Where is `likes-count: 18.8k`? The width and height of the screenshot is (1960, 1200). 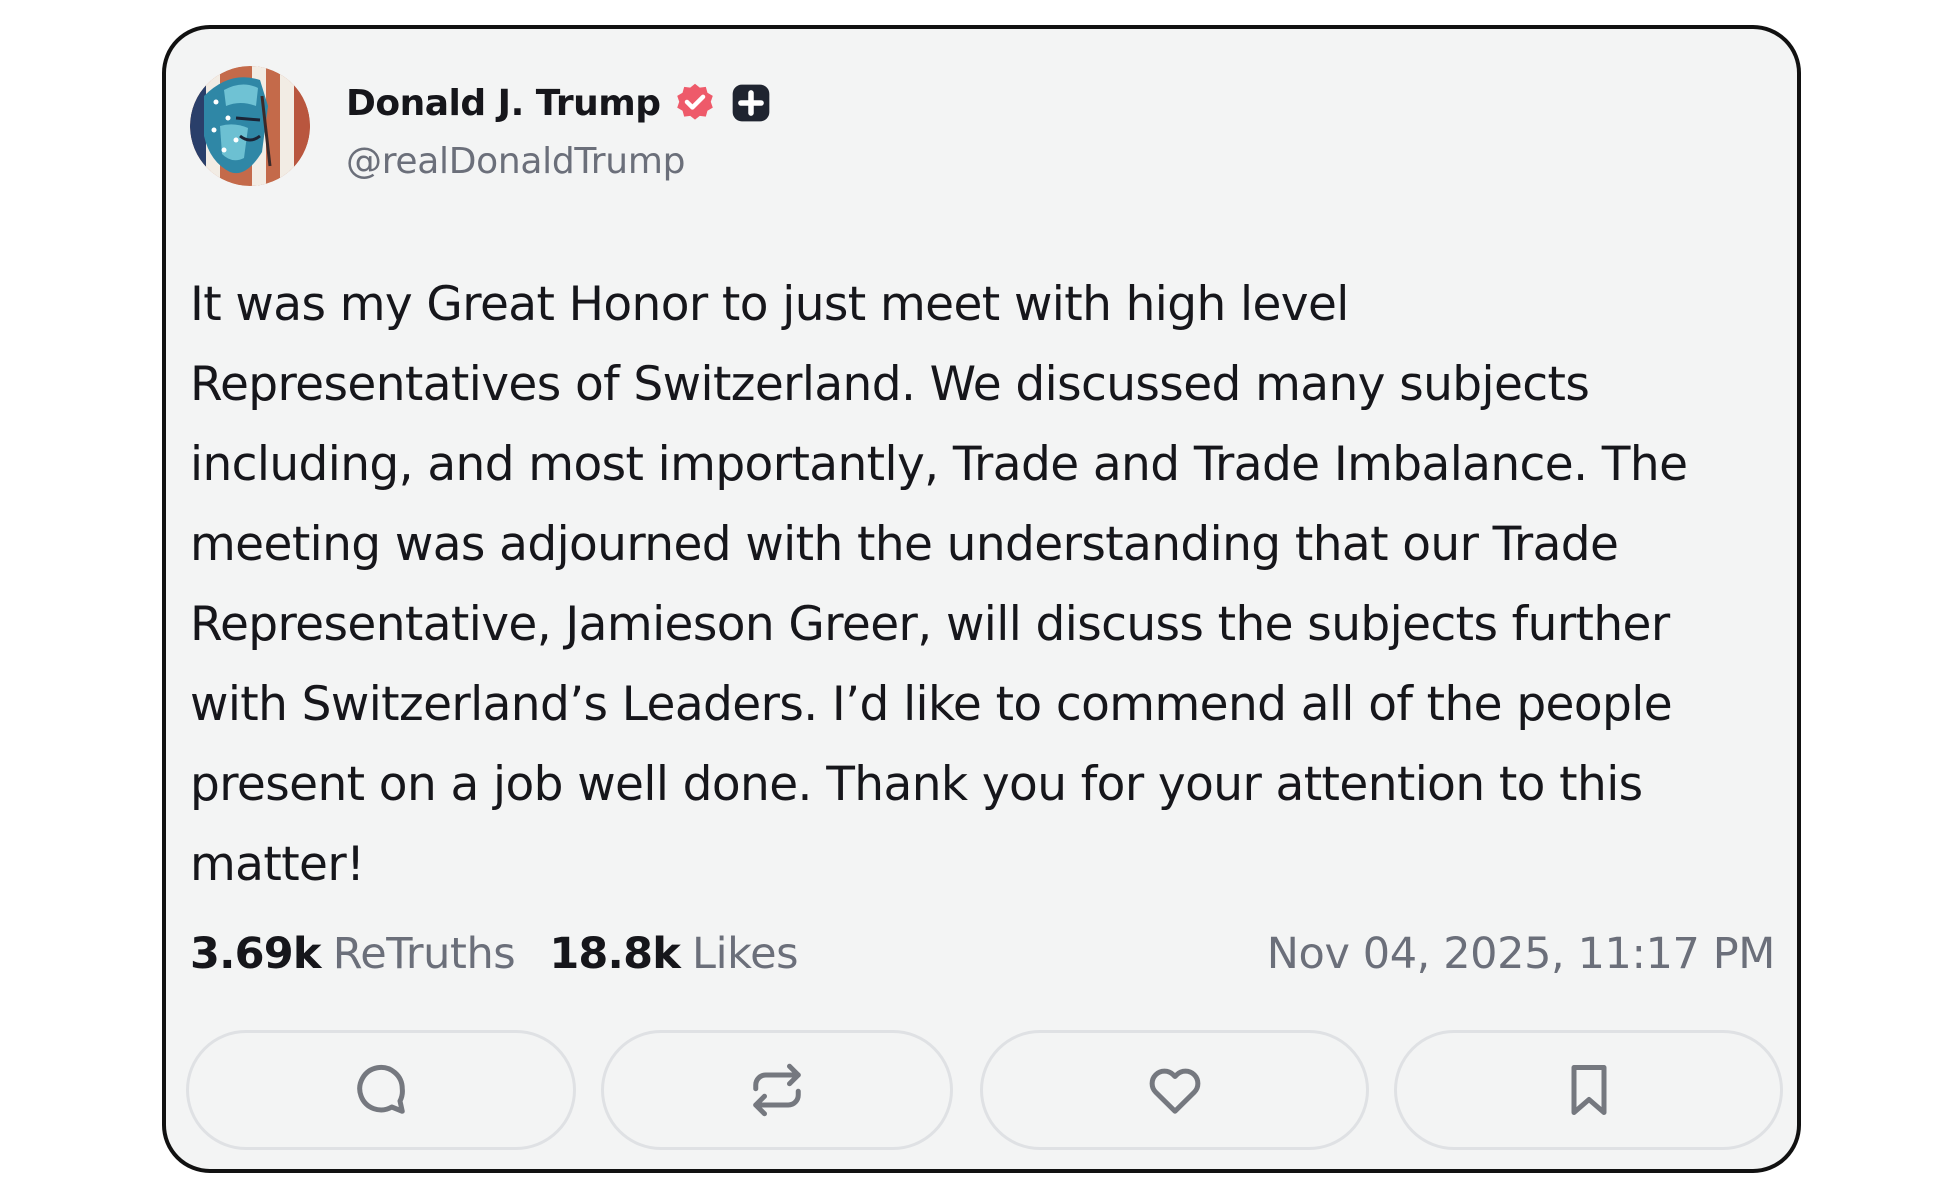
likes-count: 18.8k is located at coordinates (615, 954).